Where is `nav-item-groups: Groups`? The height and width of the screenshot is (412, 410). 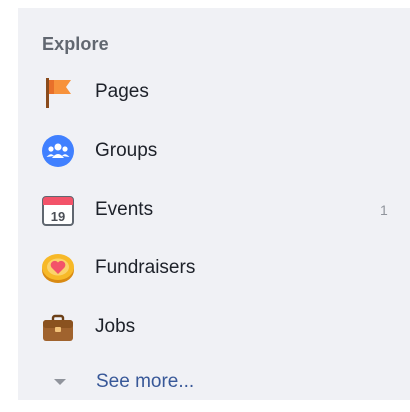
nav-item-groups: Groups is located at coordinates (214, 151).